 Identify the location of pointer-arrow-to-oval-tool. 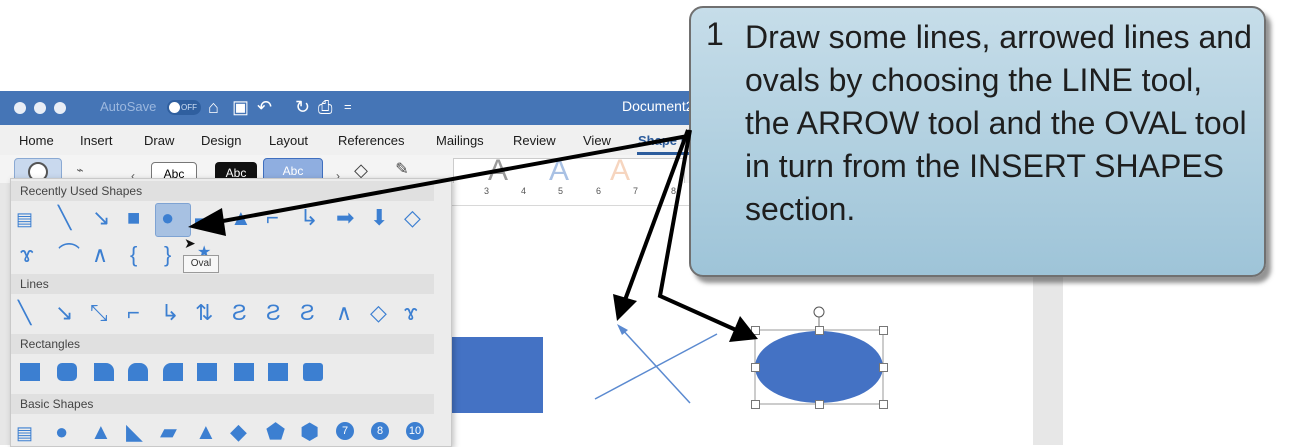
(450, 179).